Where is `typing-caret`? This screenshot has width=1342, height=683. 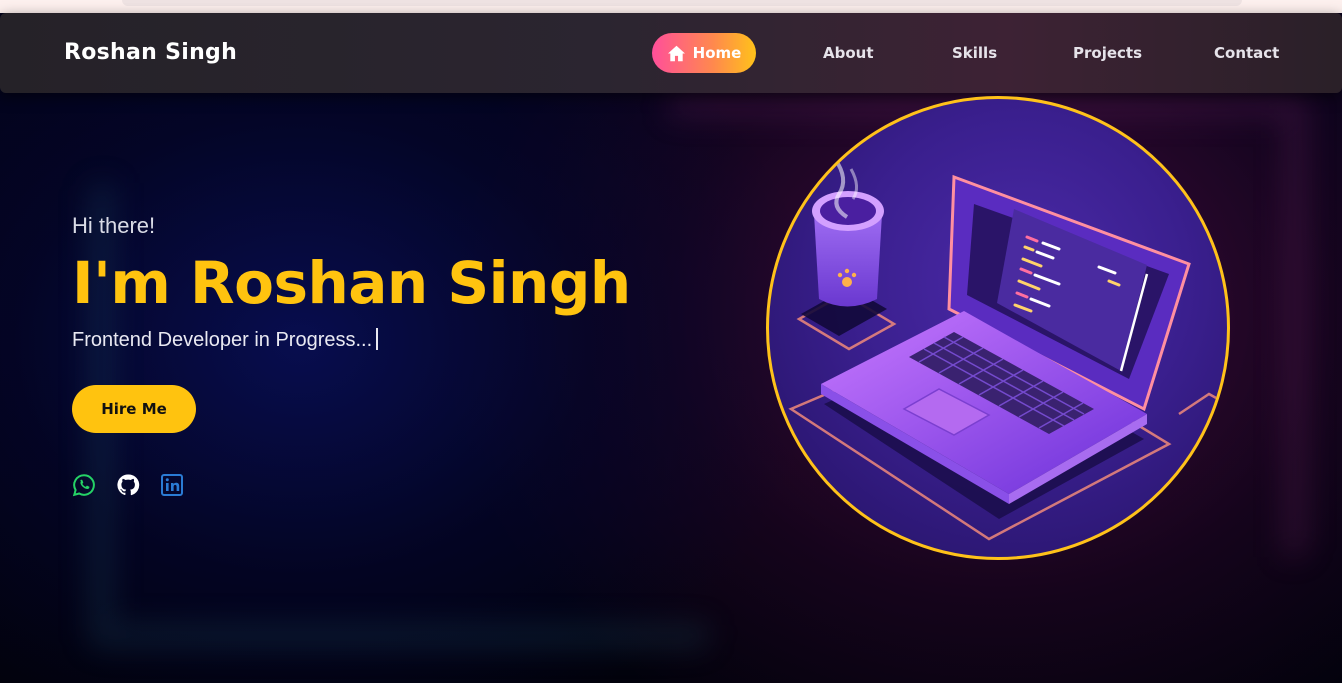
typing-caret is located at coordinates (377, 339).